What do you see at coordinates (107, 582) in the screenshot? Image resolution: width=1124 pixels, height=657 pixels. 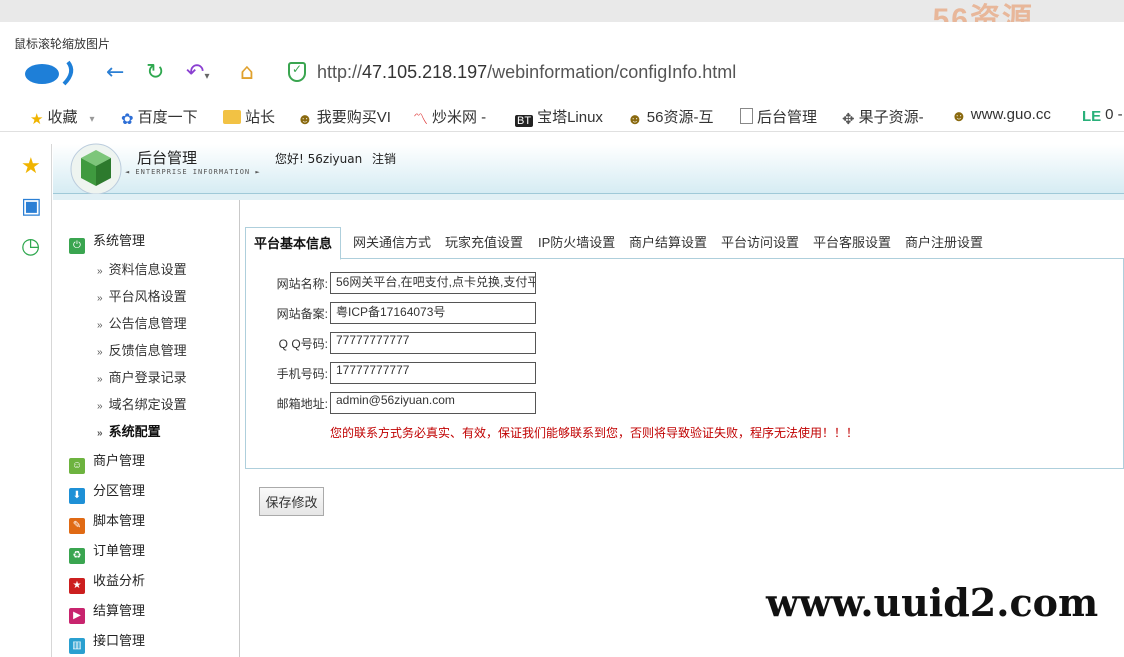 I see `menu-revenue: ★ 收益分析` at bounding box center [107, 582].